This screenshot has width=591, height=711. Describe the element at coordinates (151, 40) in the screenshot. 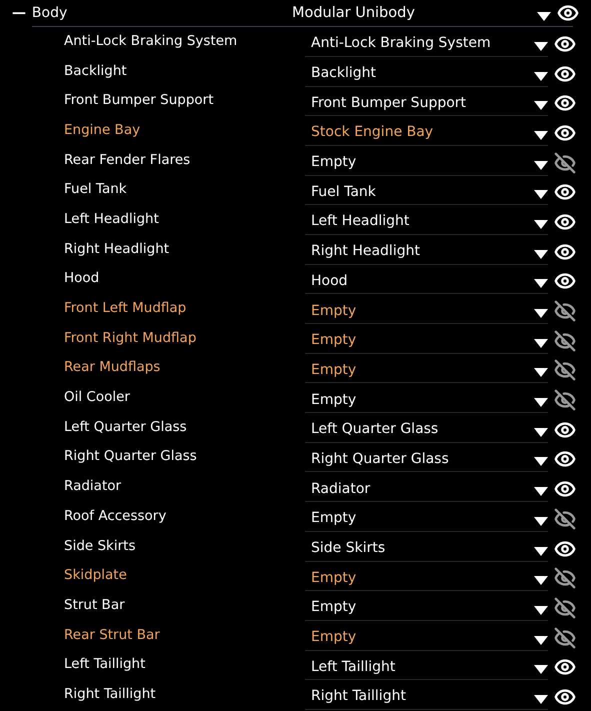

I see `part-label: Anti-Lock Braking System` at that location.